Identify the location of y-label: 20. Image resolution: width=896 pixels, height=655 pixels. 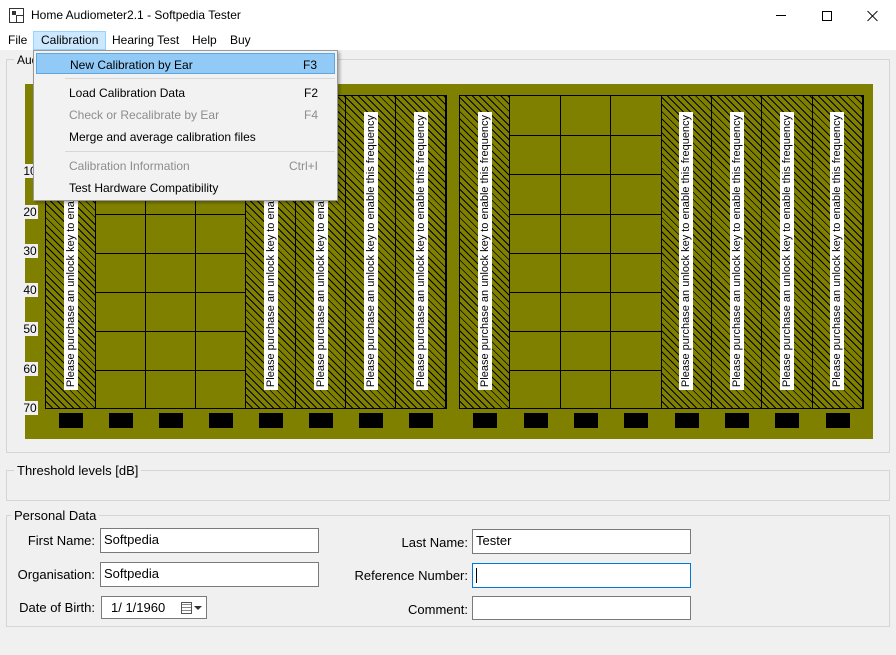
(30, 212).